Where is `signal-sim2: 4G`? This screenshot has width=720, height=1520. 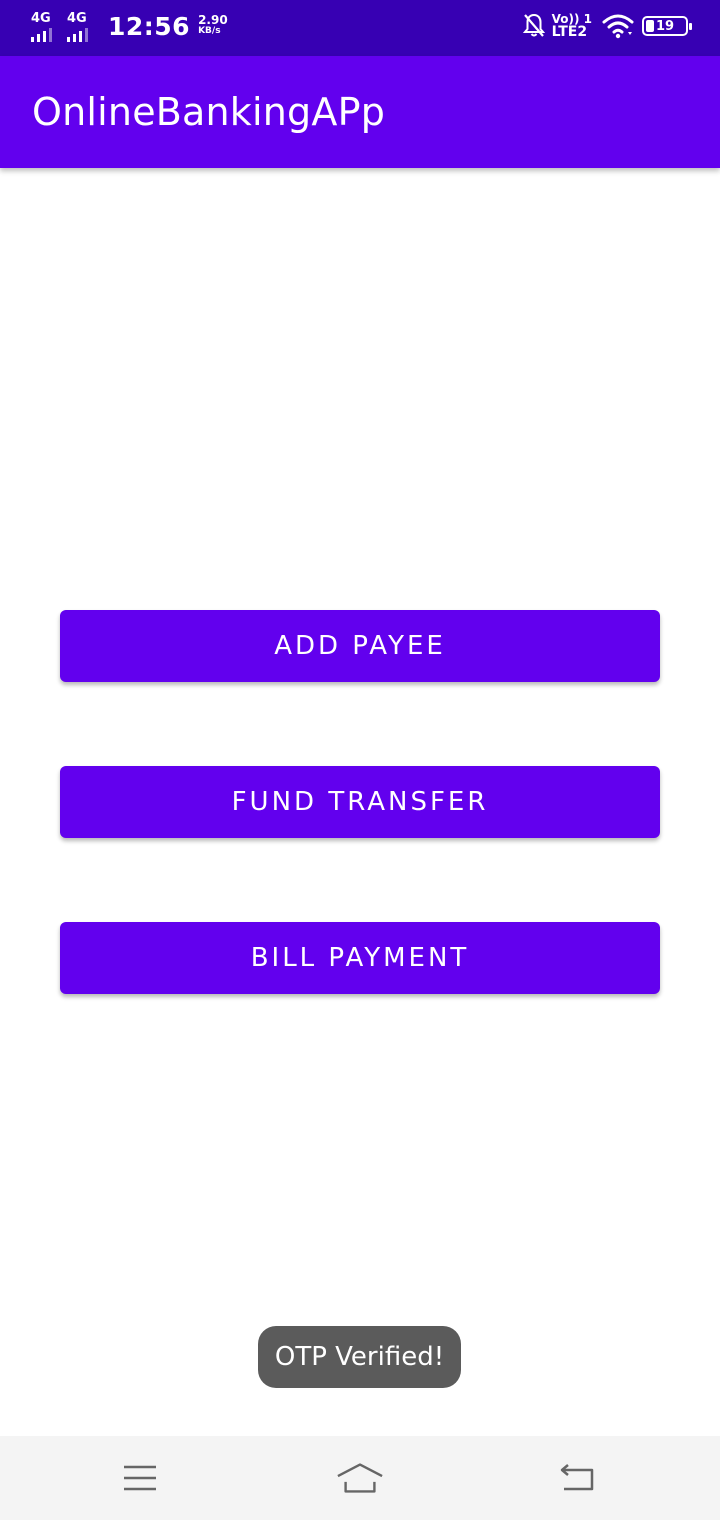
signal-sim2: 4G is located at coordinates (82, 26).